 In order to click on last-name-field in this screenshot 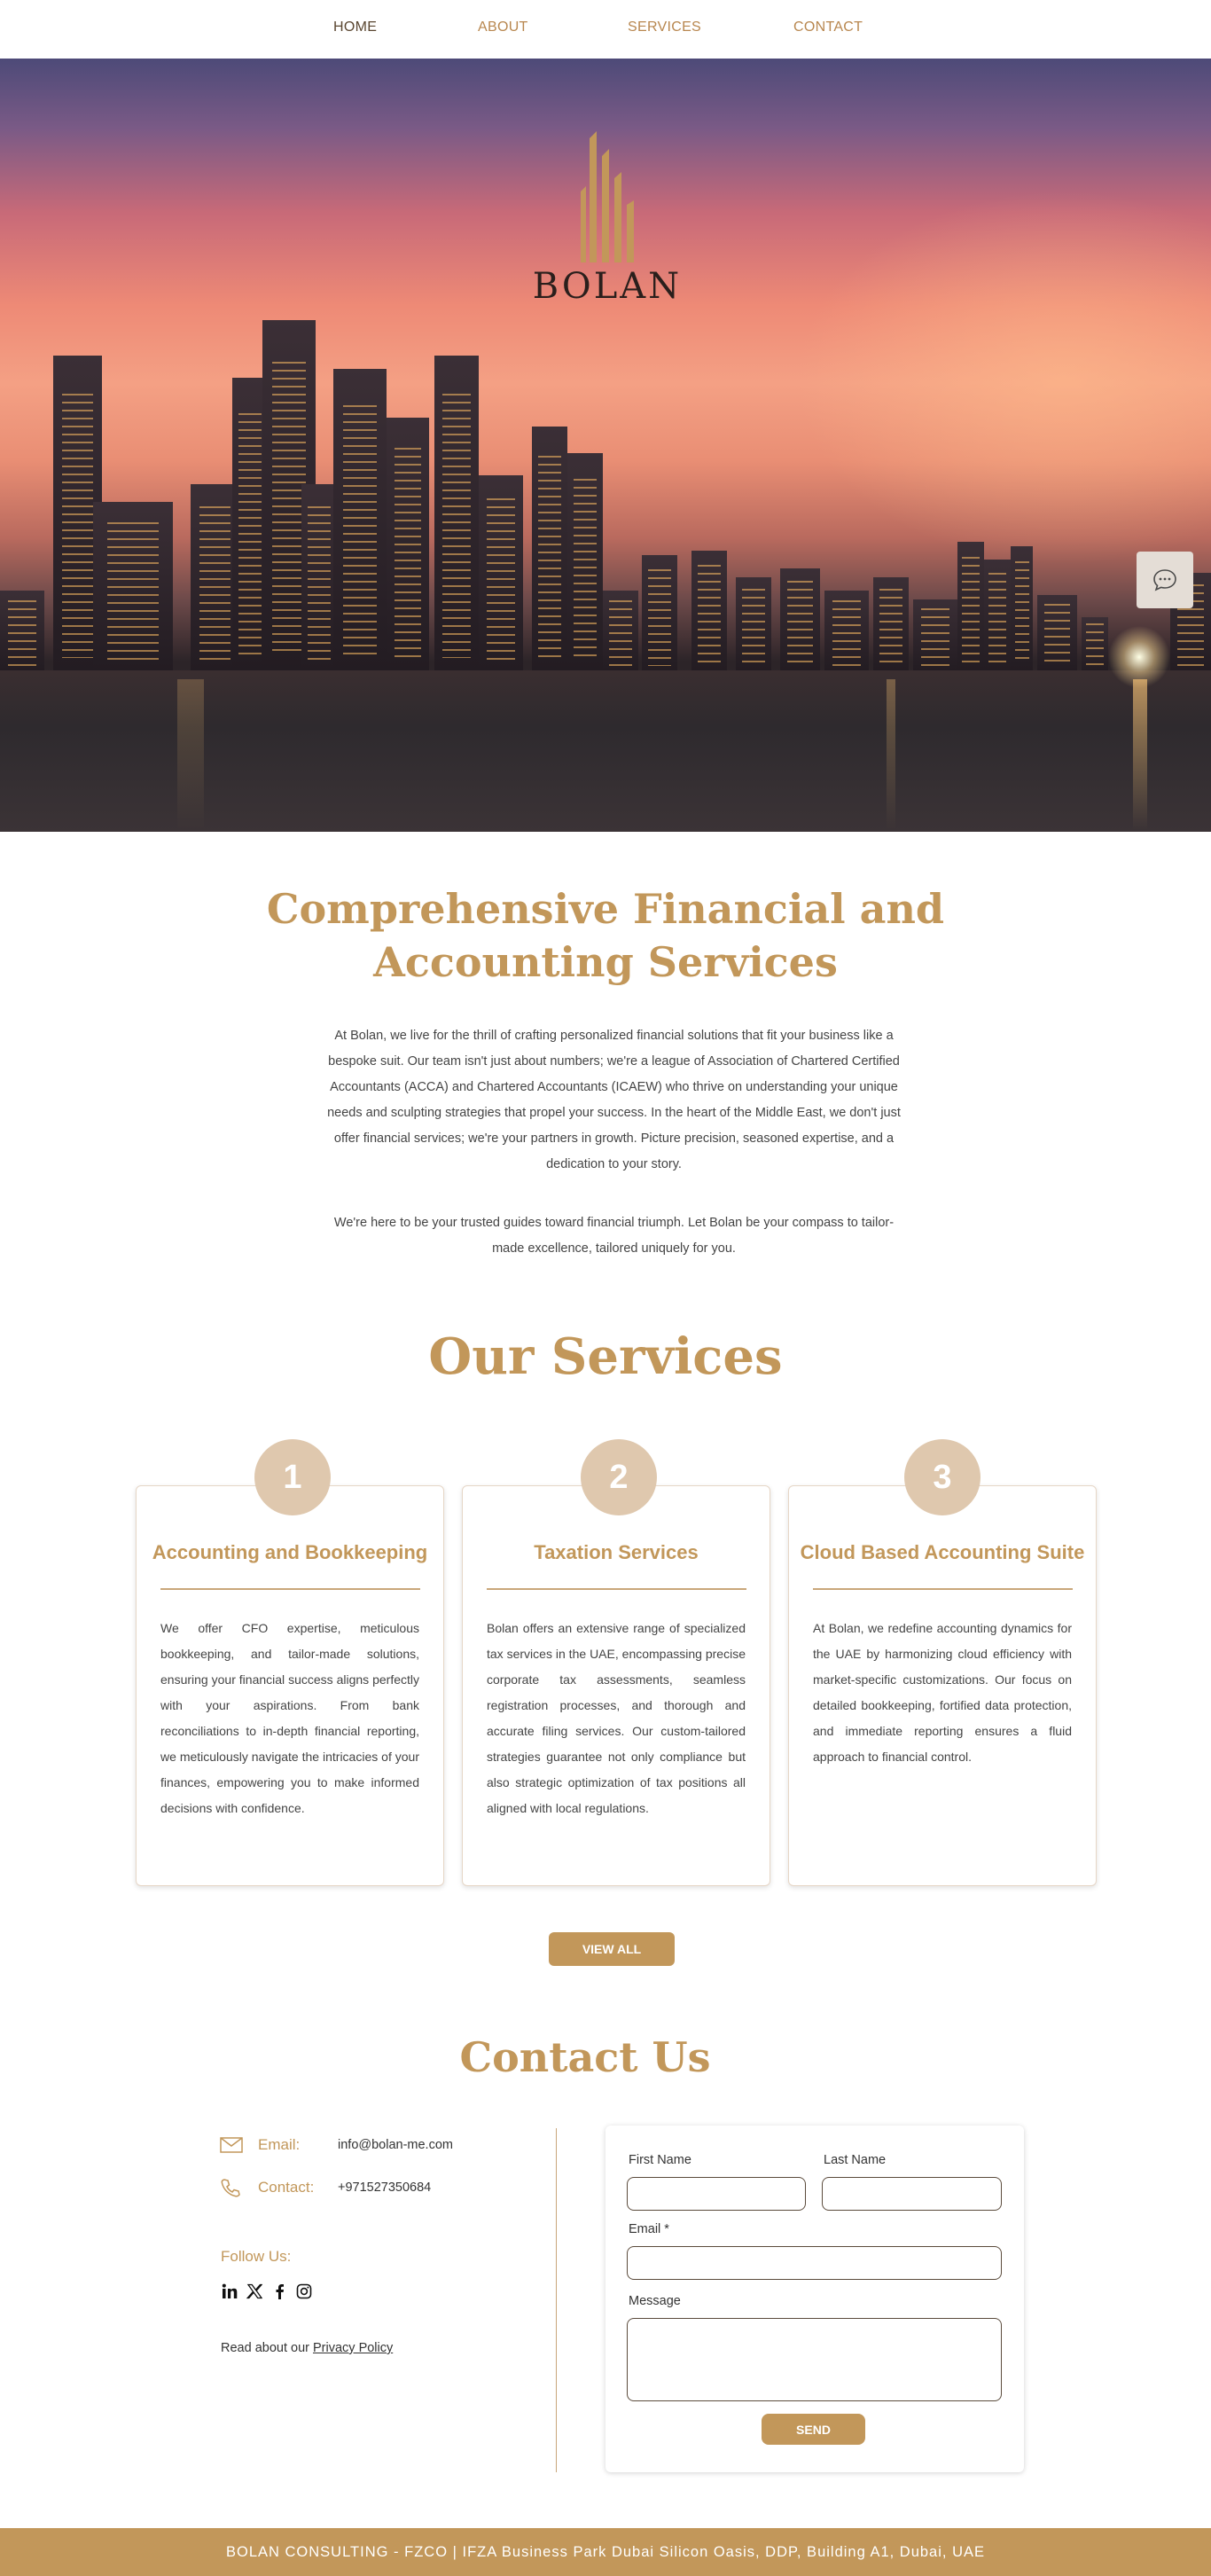, I will do `click(912, 2194)`.